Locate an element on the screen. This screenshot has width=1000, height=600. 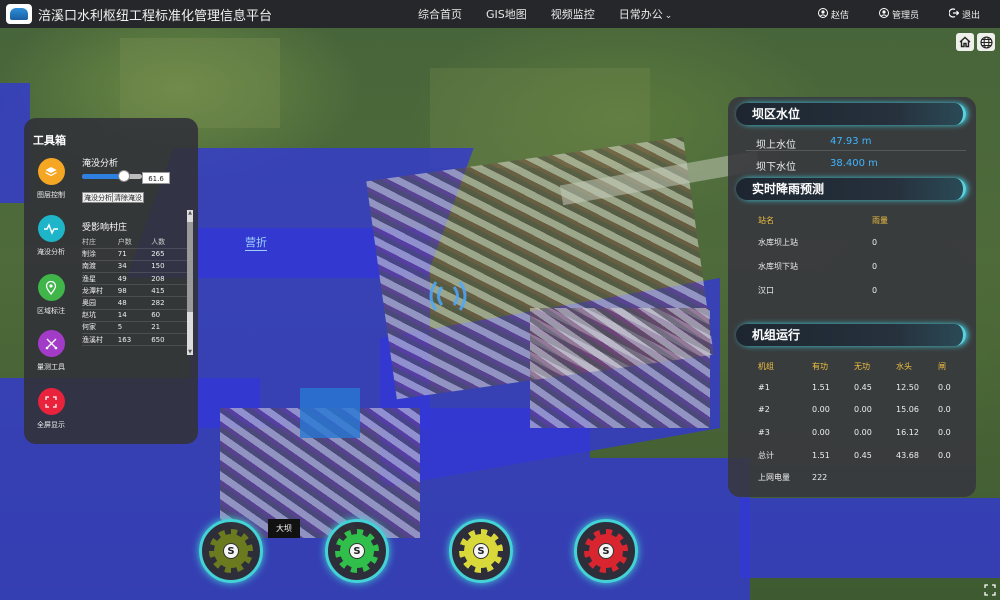
table-row: 赵坑 14 60 is located at coordinates (134, 315).